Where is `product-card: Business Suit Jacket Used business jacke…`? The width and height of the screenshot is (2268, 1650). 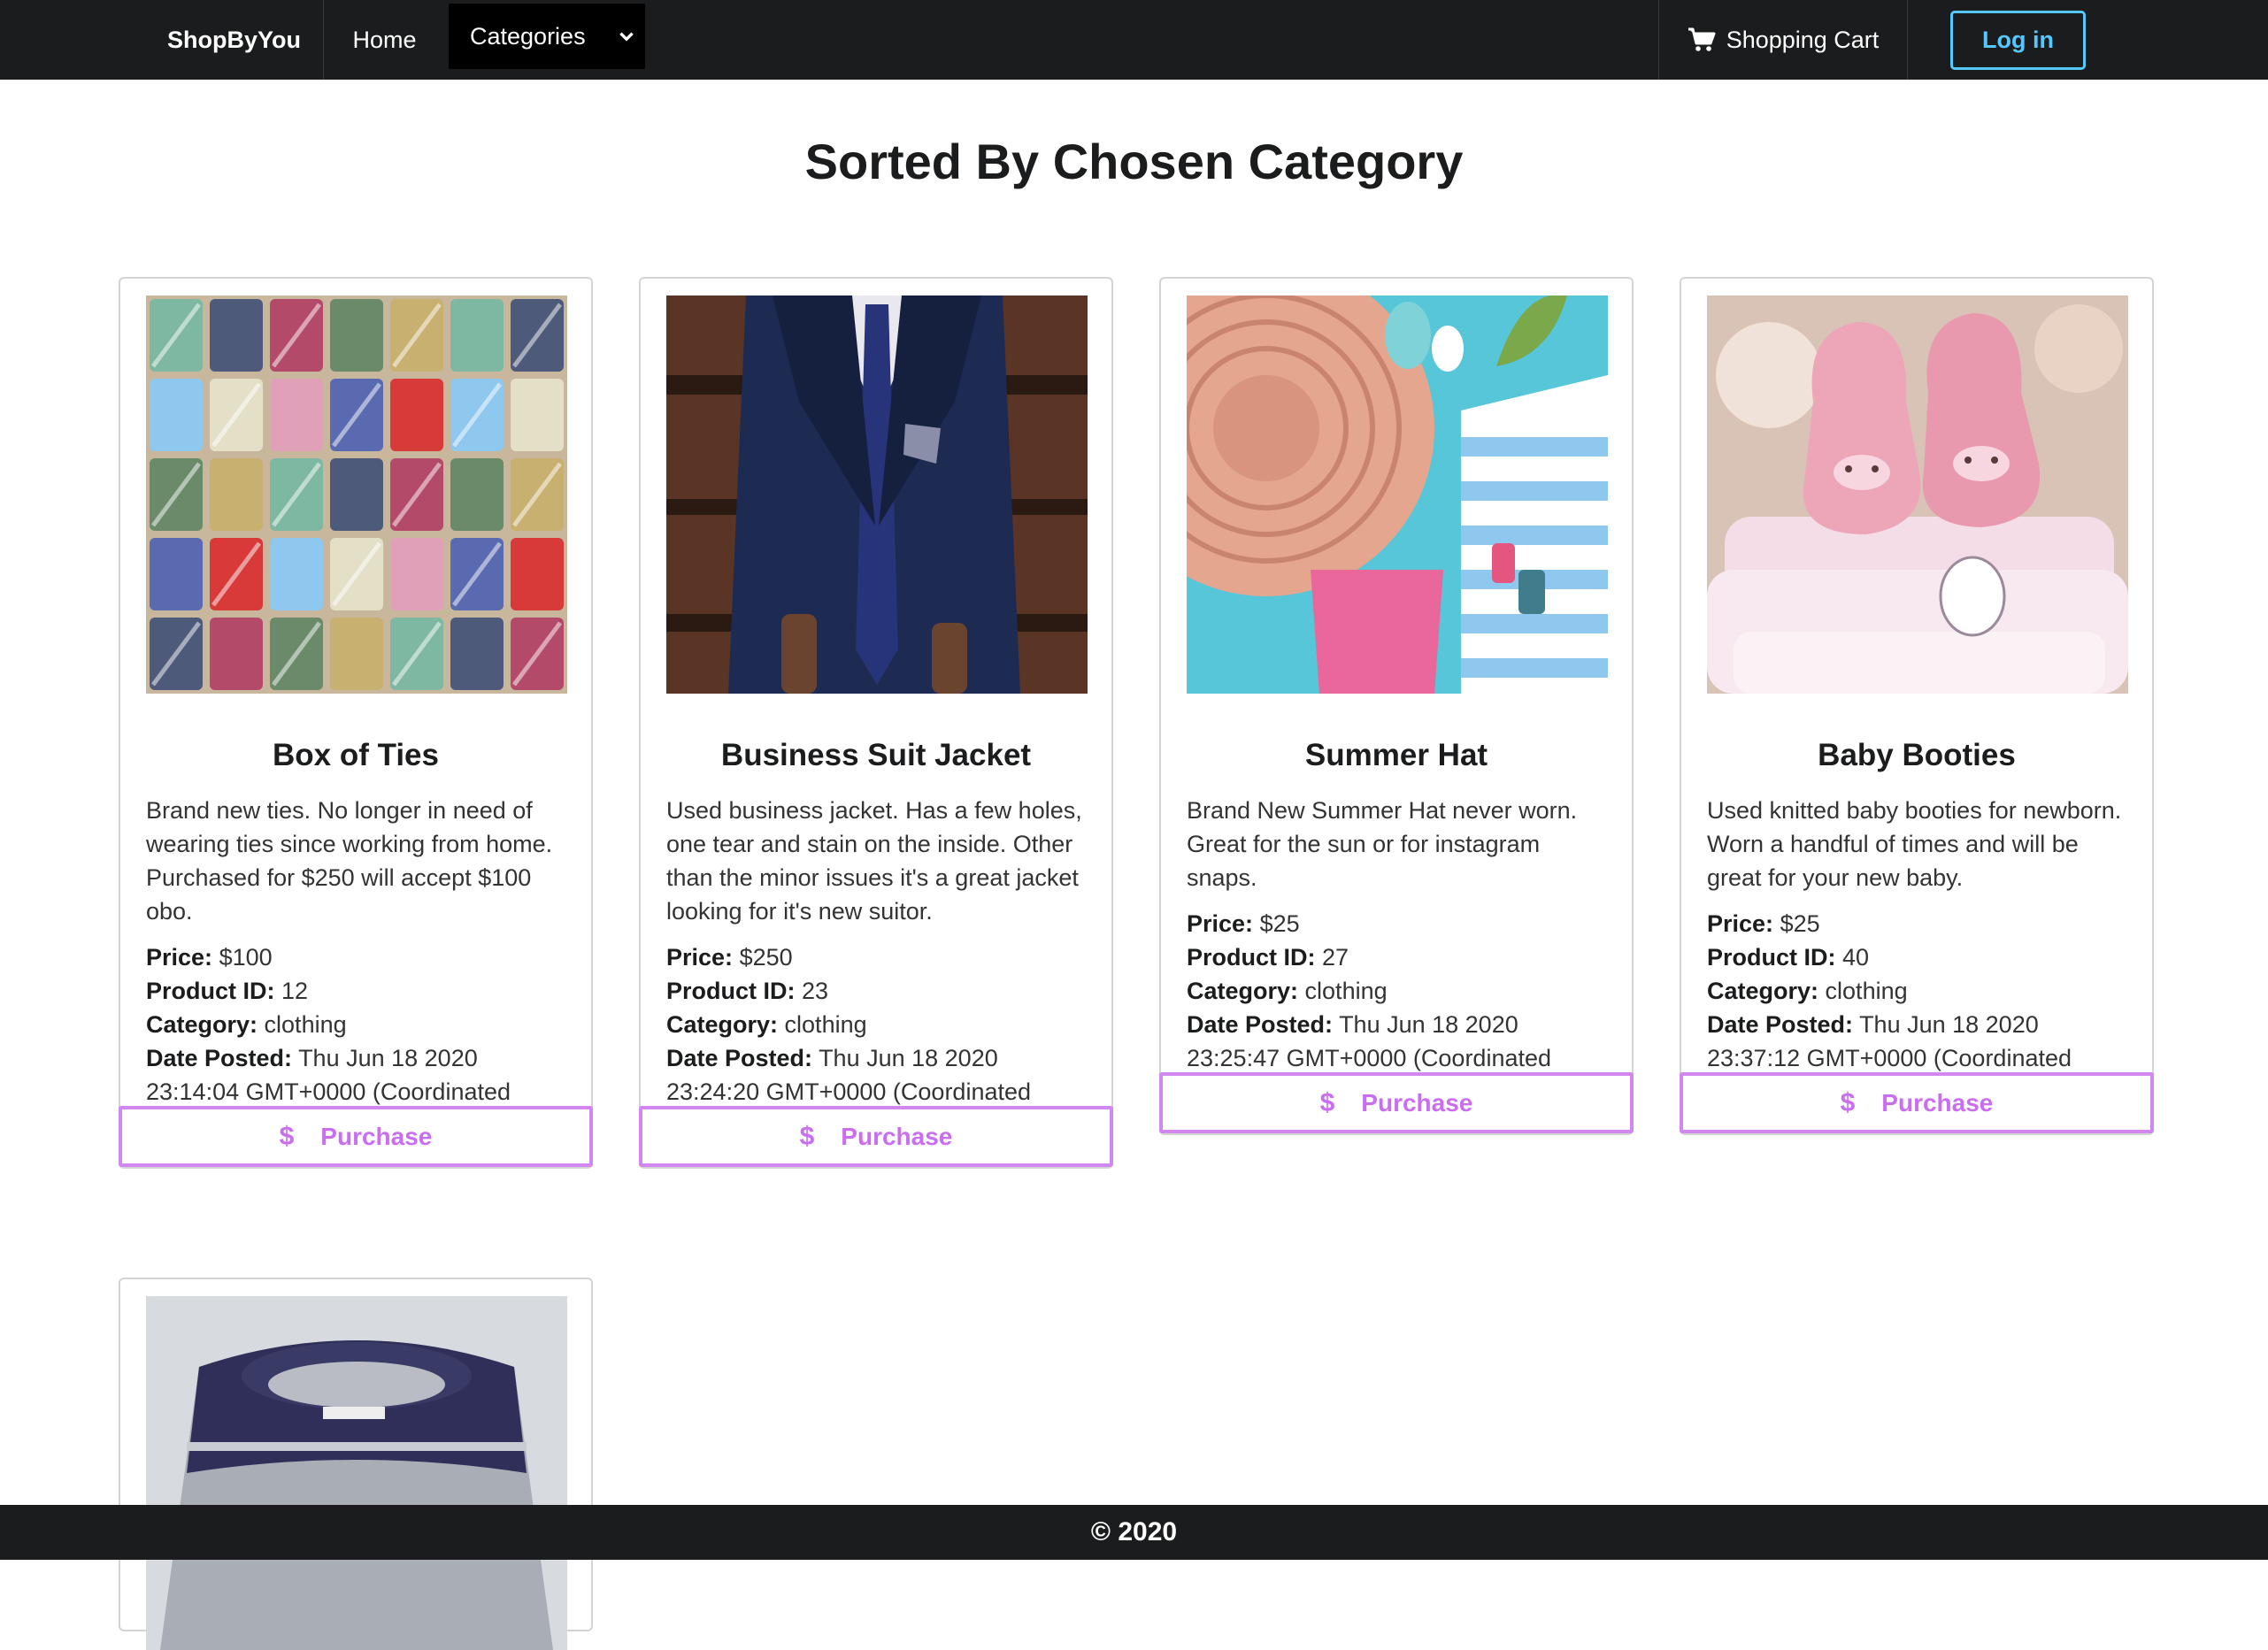
product-card: Business Suit Jacket Used business jacke… is located at coordinates (876, 723).